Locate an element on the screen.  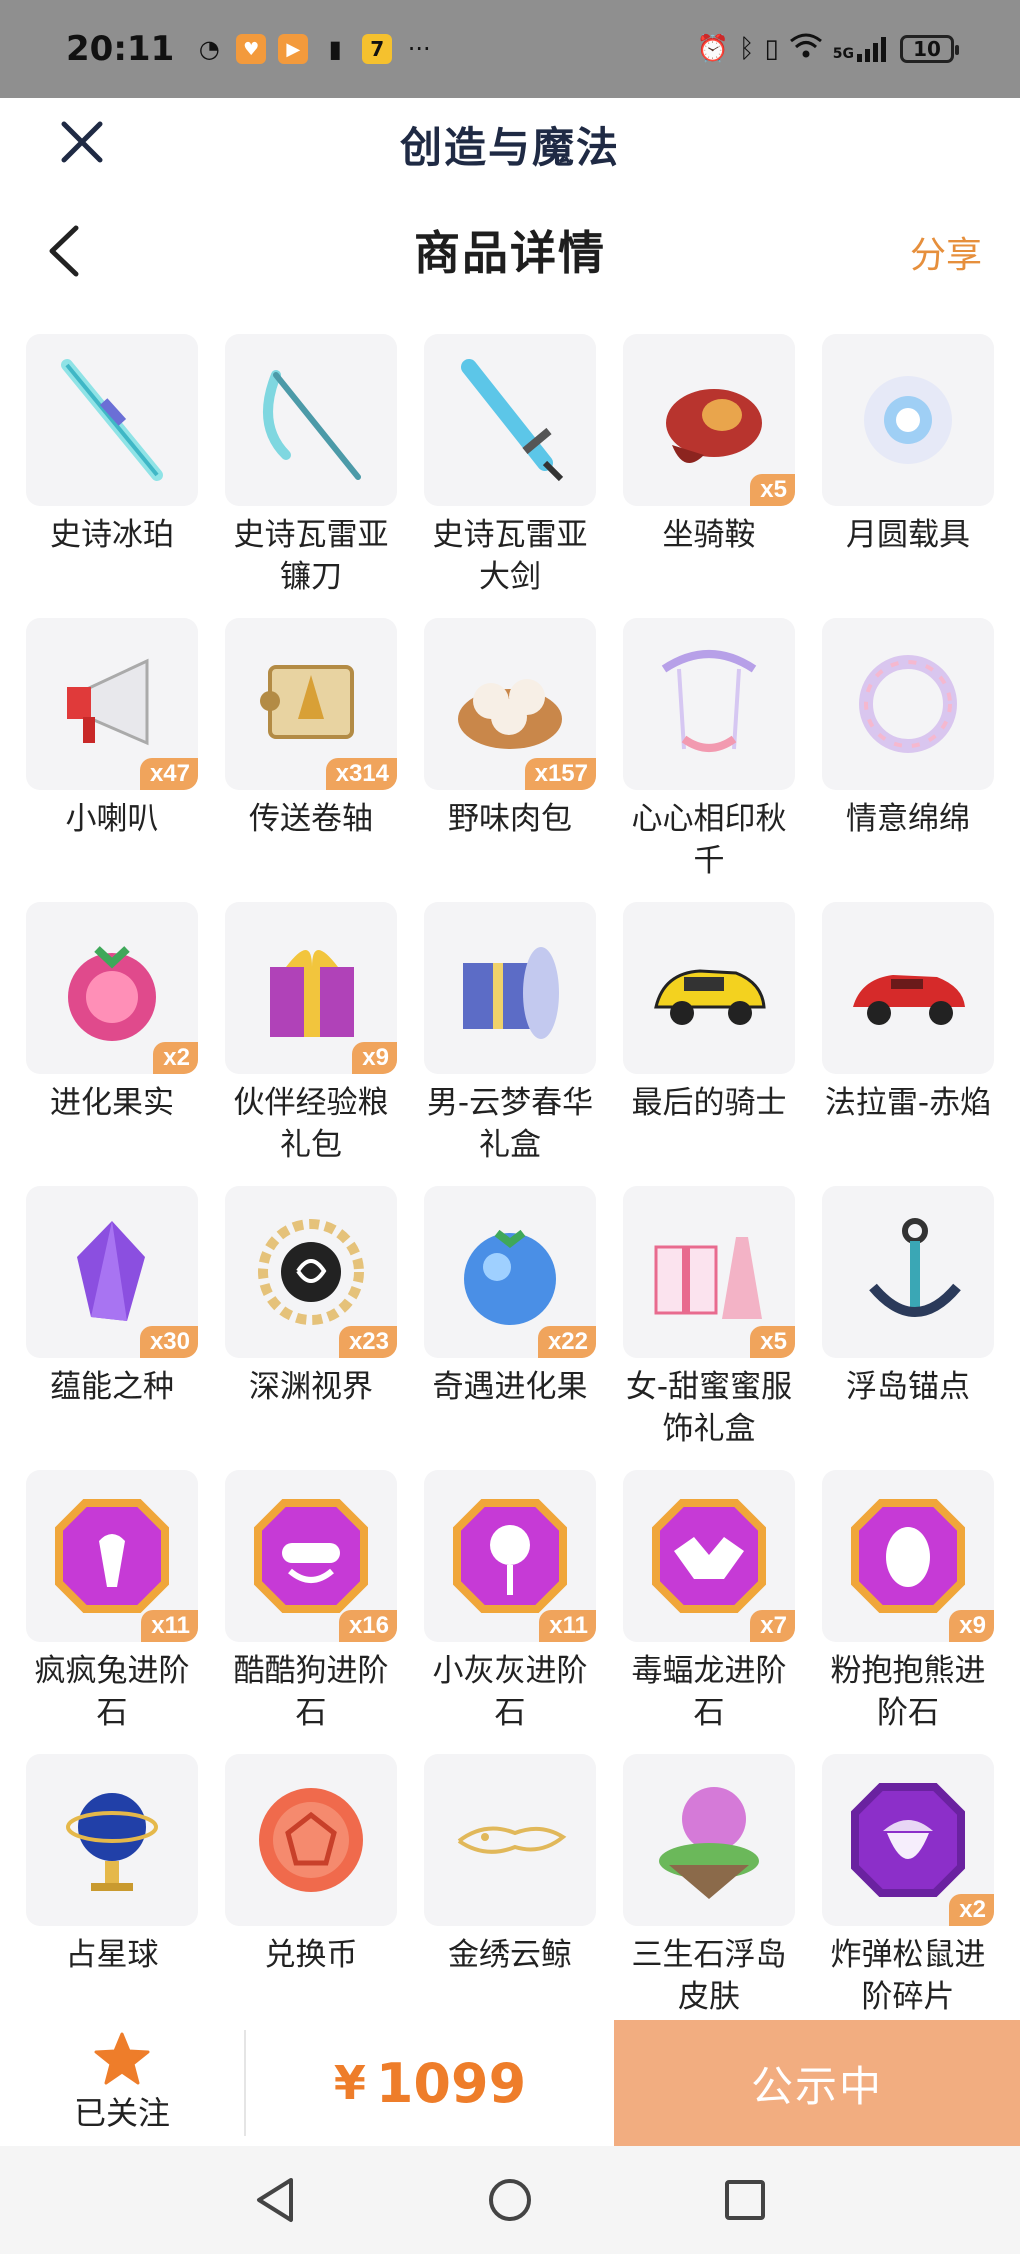
app-title: 创造与魔法 is located at coordinates (509, 147).